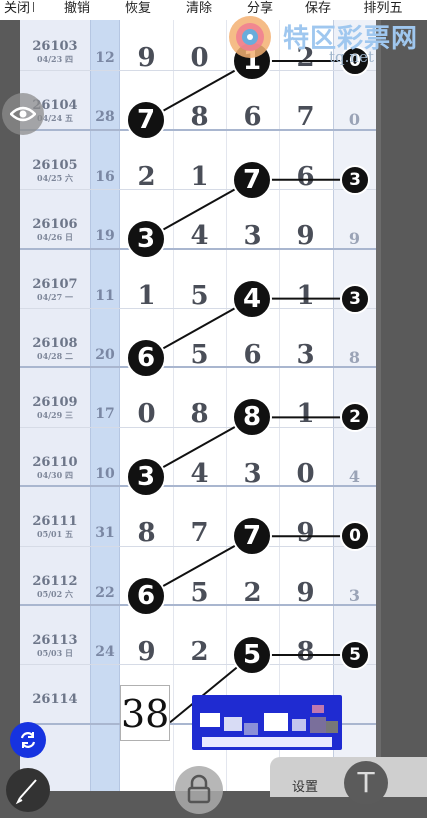 This screenshot has width=427, height=818. I want to click on issue-number: 26108, so click(55, 343).